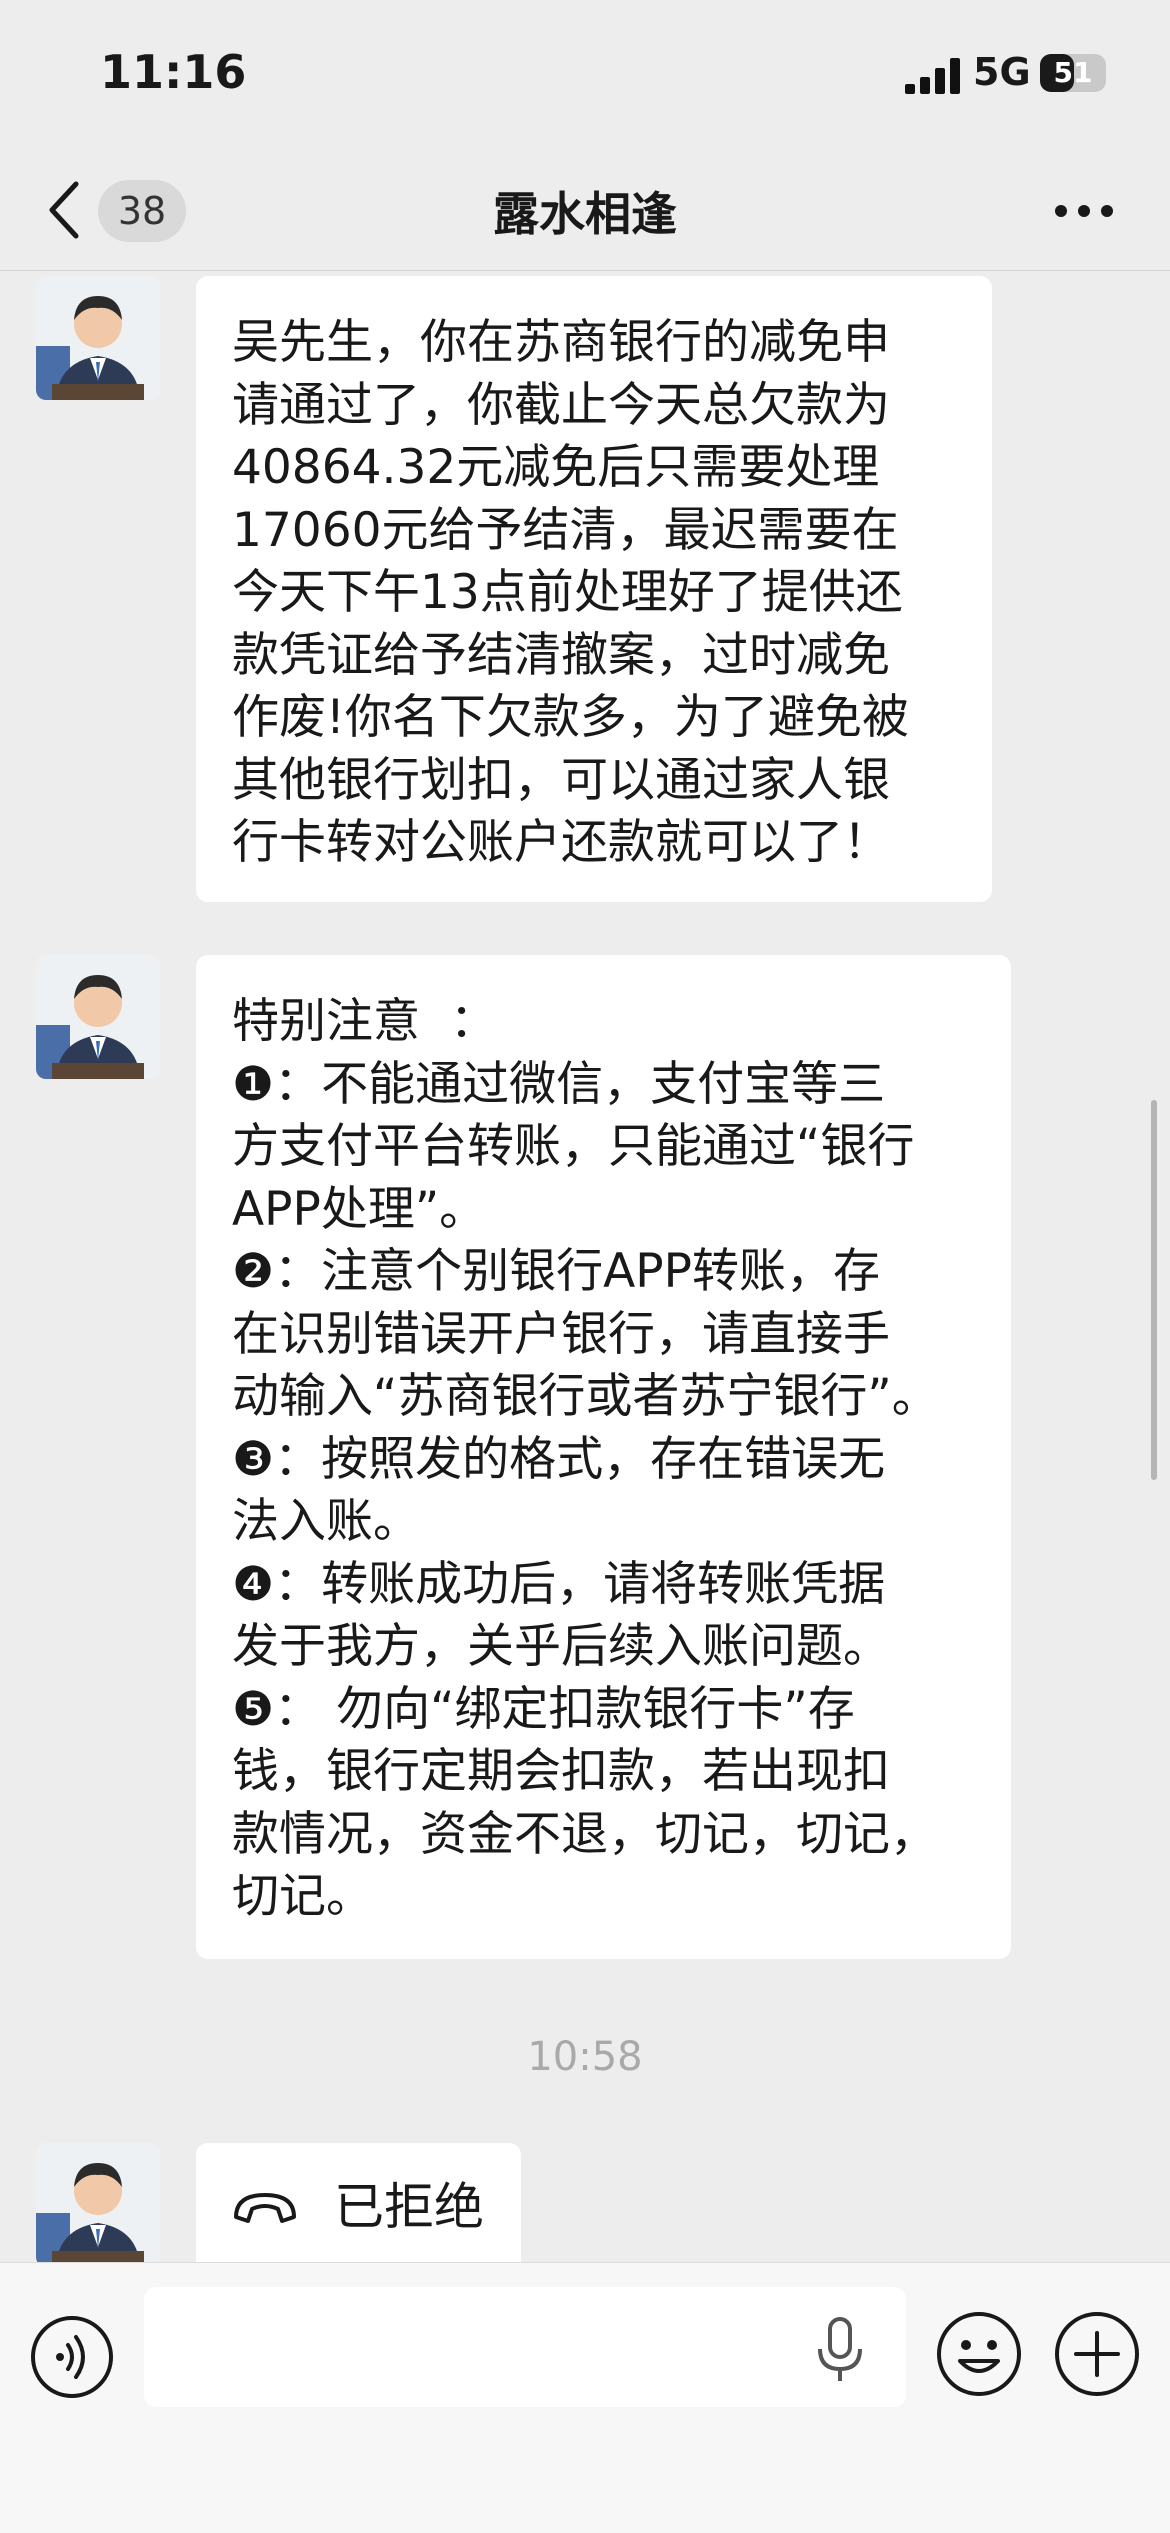 Image resolution: width=1170 pixels, height=2533 pixels. What do you see at coordinates (72, 2357) in the screenshot?
I see `voice-icon` at bounding box center [72, 2357].